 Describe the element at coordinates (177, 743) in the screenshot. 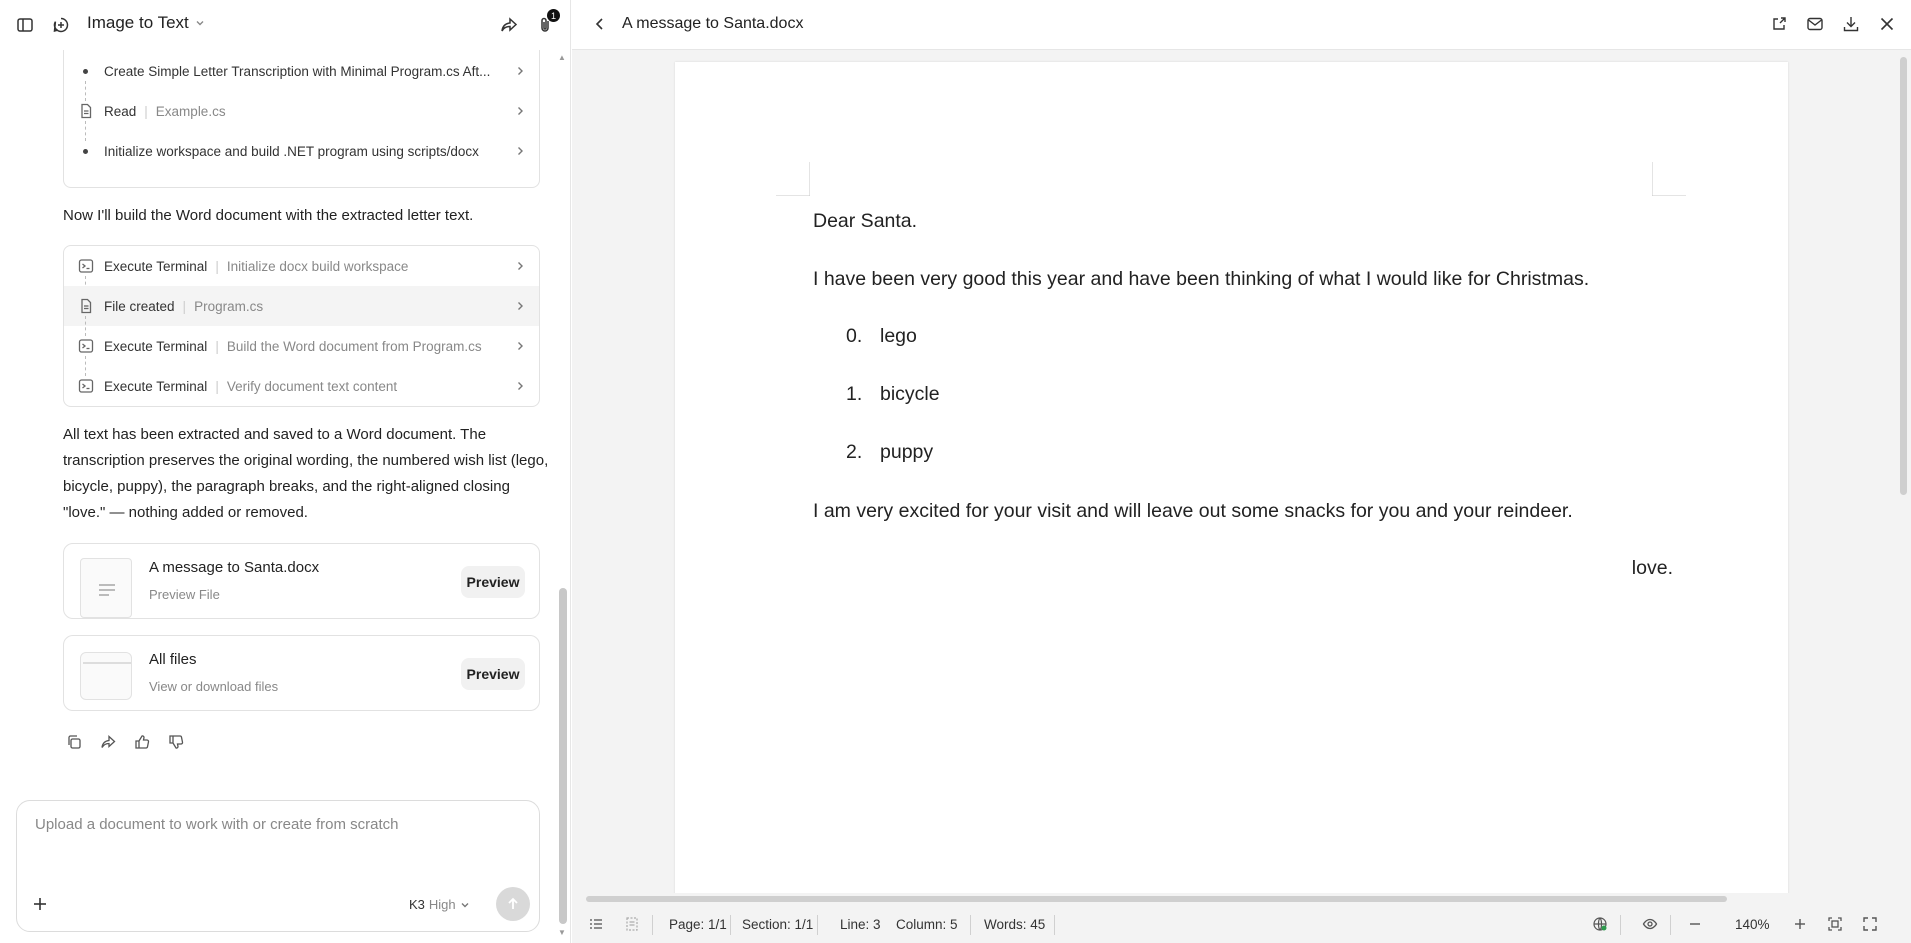

I see `thumbs-down-icon` at that location.